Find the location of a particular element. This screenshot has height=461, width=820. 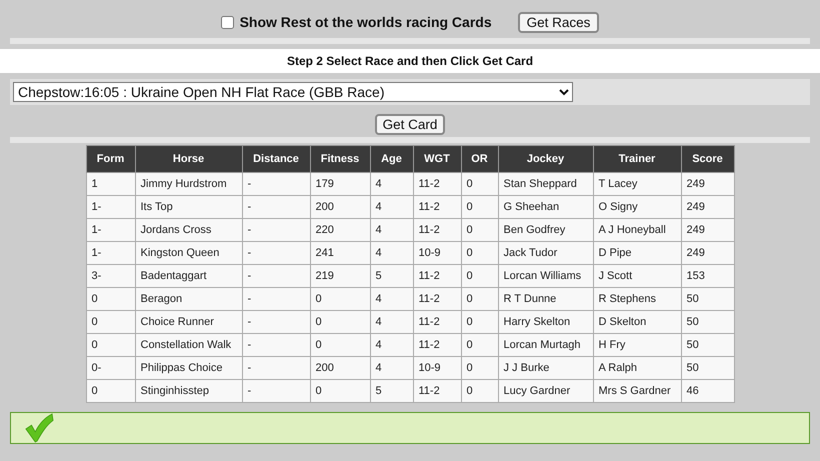

table-cell: A J Honeyball is located at coordinates (637, 230).